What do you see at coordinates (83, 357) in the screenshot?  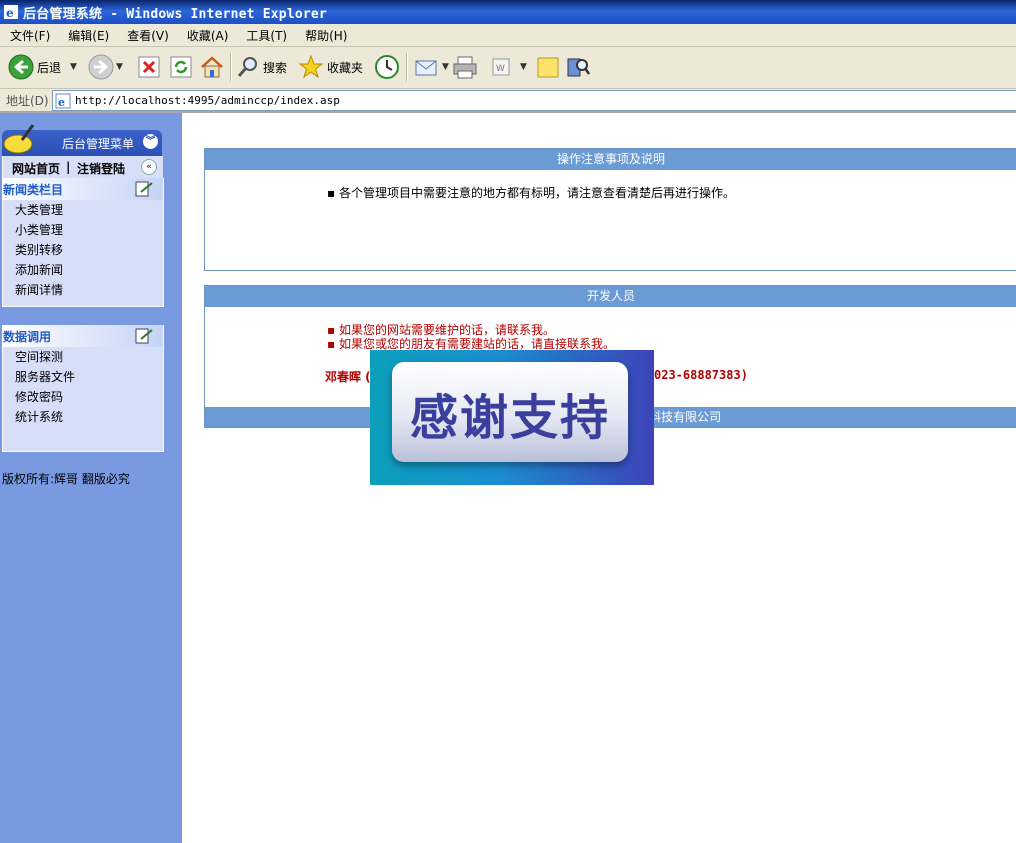 I see `sidebar-item-space-probe: 空间探测` at bounding box center [83, 357].